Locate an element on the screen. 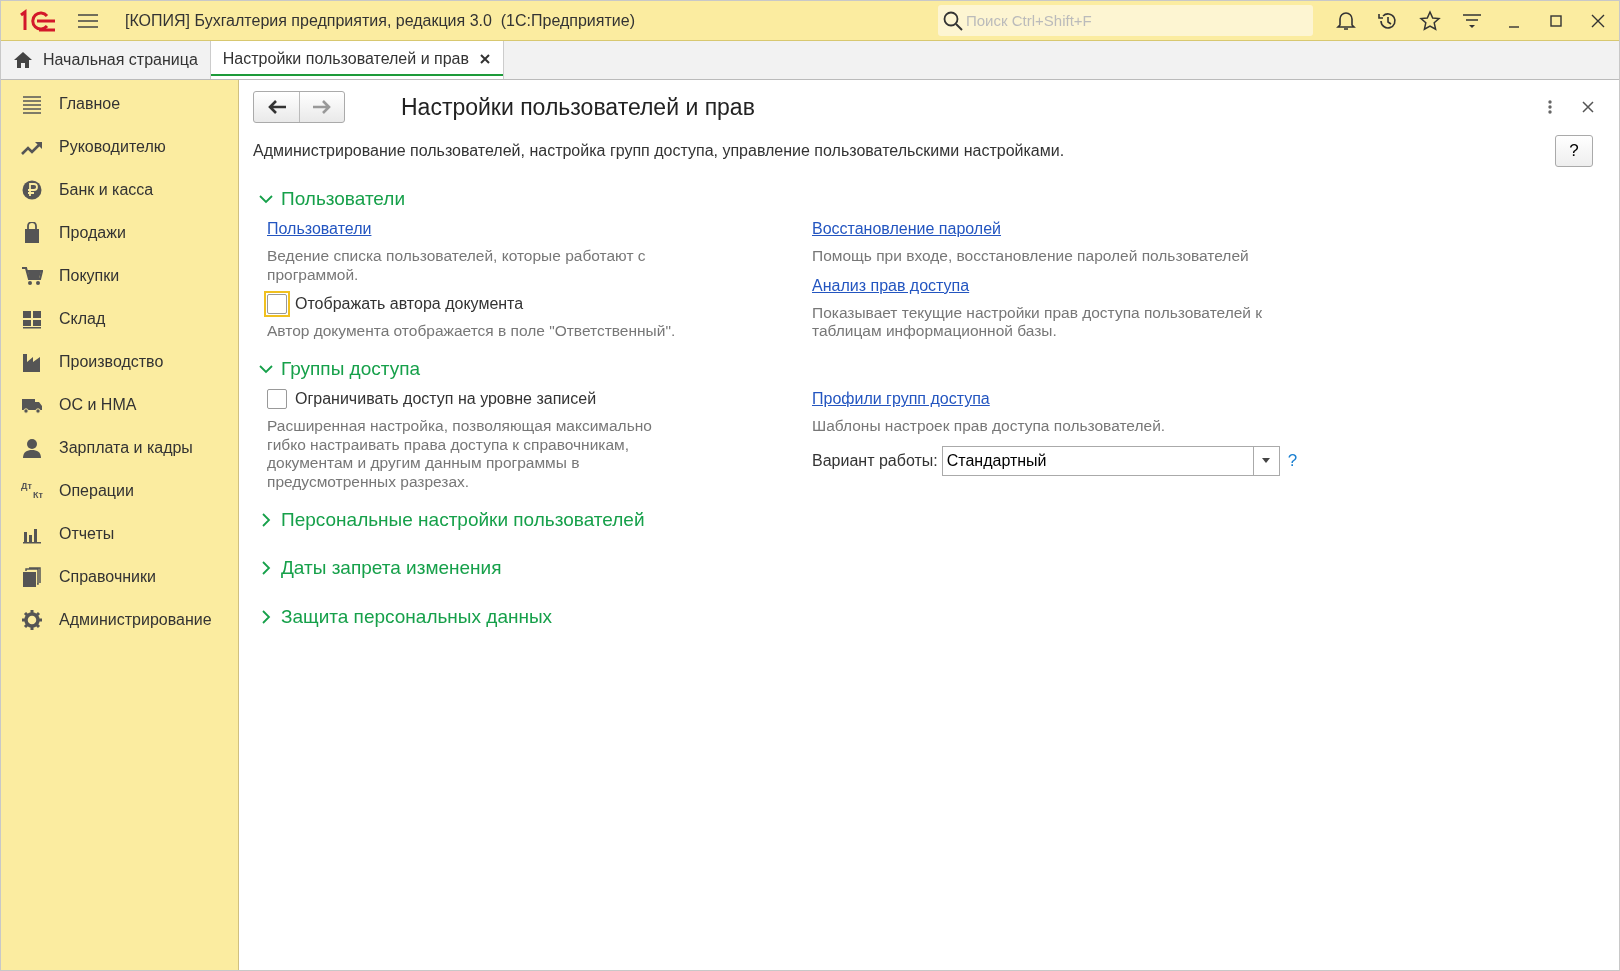 This screenshot has width=1620, height=971. sidebar-item: Продажи is located at coordinates (119, 232).